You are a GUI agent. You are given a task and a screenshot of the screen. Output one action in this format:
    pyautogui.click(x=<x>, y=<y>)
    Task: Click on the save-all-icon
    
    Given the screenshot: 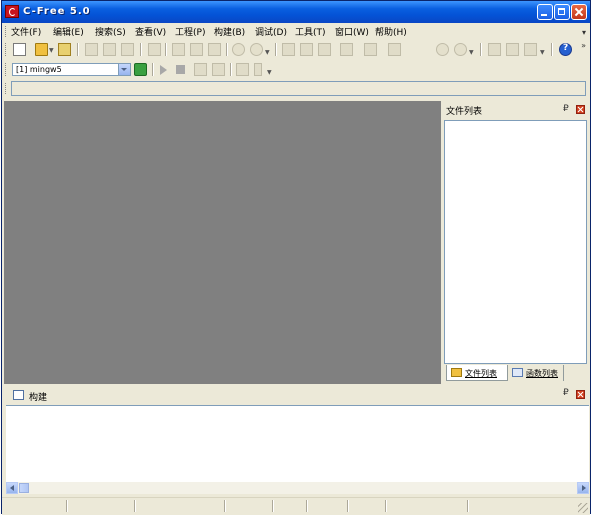 What is the action you would take?
    pyautogui.click(x=109, y=49)
    